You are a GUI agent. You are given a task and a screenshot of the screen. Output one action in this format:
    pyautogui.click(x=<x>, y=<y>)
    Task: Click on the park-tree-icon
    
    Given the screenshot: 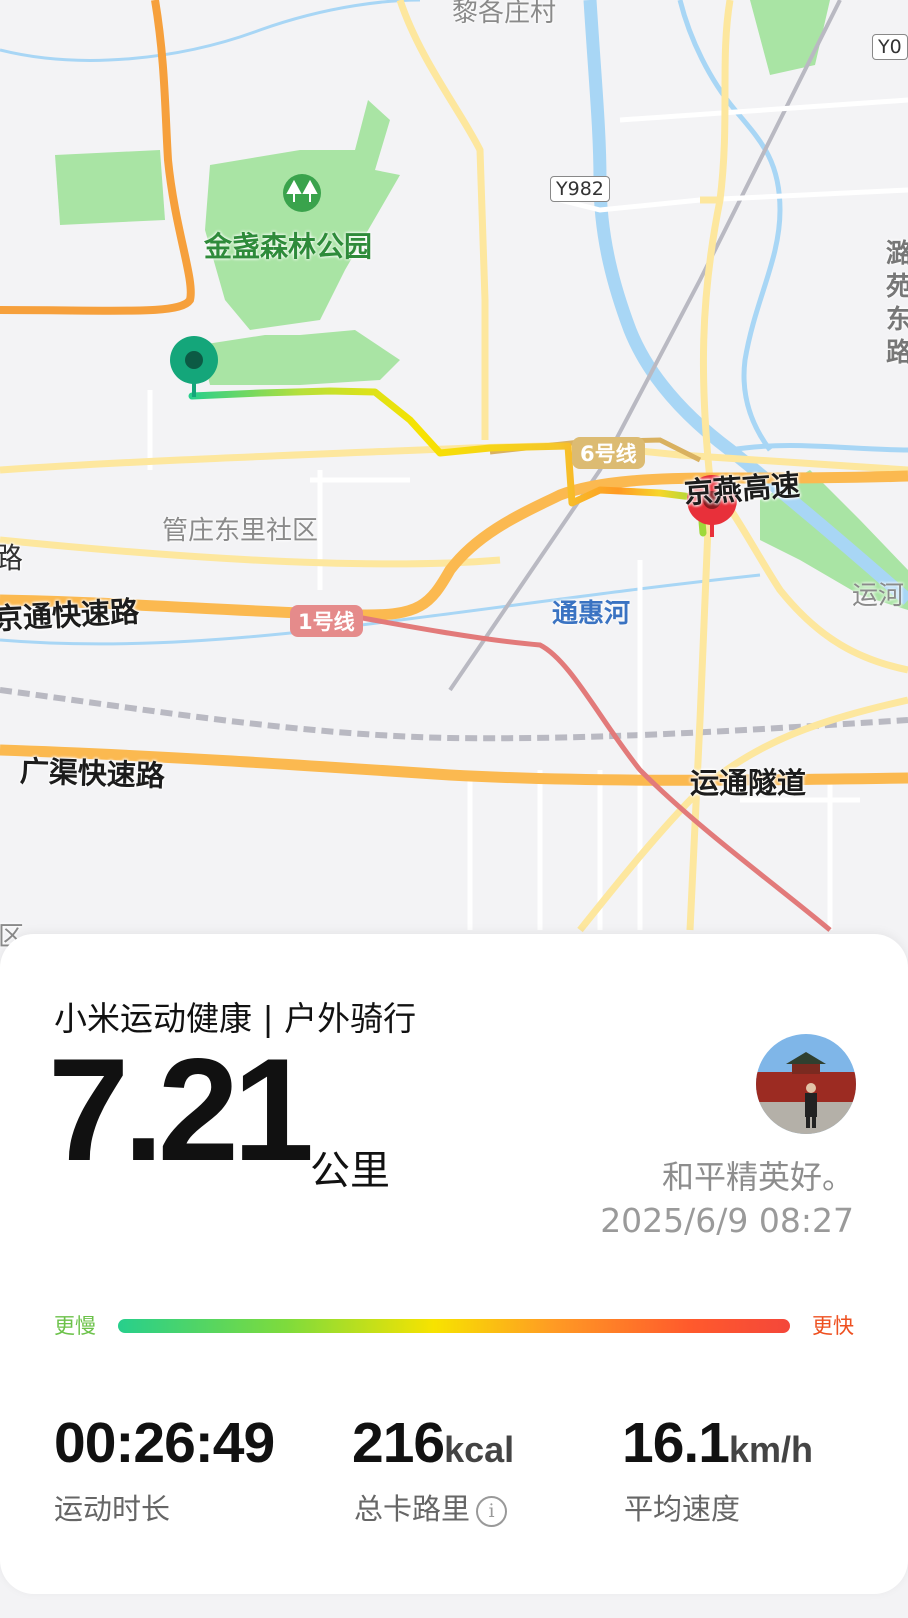 What is the action you would take?
    pyautogui.click(x=302, y=193)
    